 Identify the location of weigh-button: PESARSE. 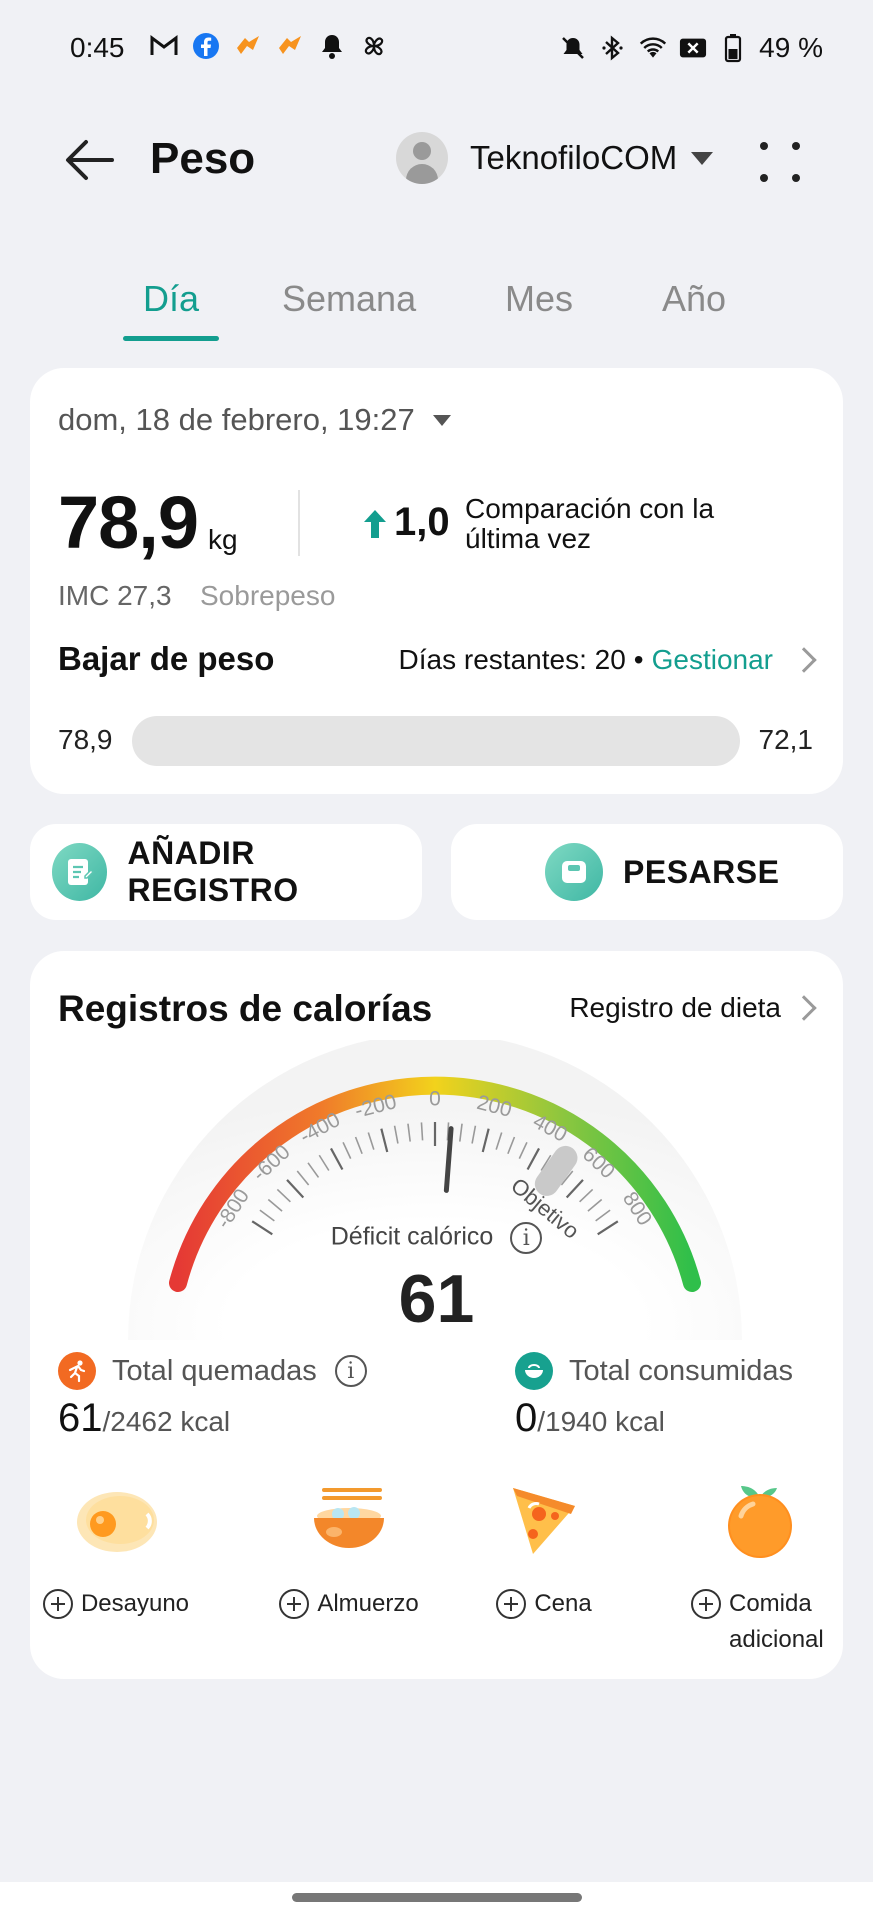
(647, 872).